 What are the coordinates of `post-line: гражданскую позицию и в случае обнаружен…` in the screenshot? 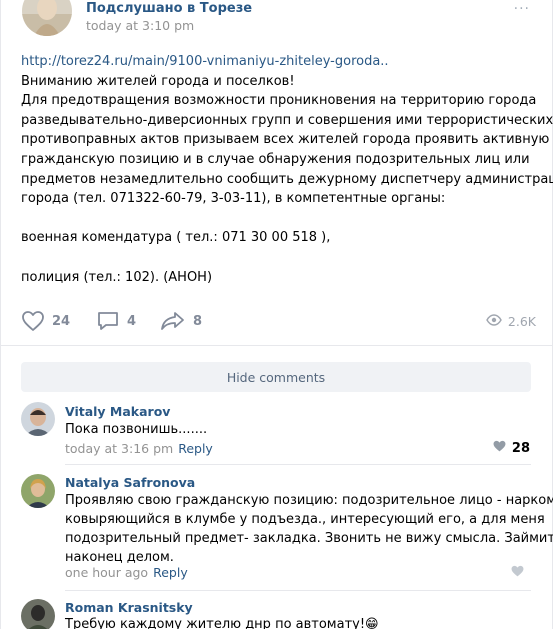 It's located at (275, 159).